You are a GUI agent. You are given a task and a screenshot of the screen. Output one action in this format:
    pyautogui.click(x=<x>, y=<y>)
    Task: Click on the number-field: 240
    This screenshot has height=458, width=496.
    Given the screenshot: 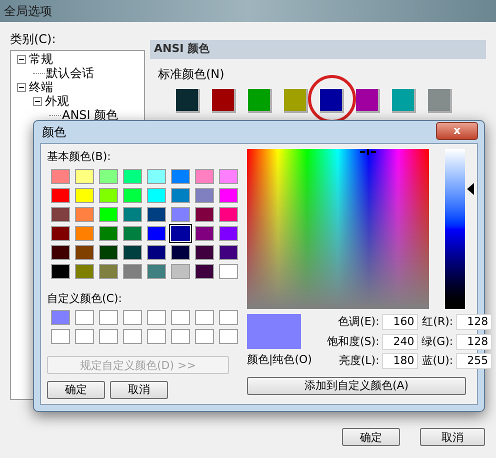 What is the action you would take?
    pyautogui.click(x=400, y=342)
    